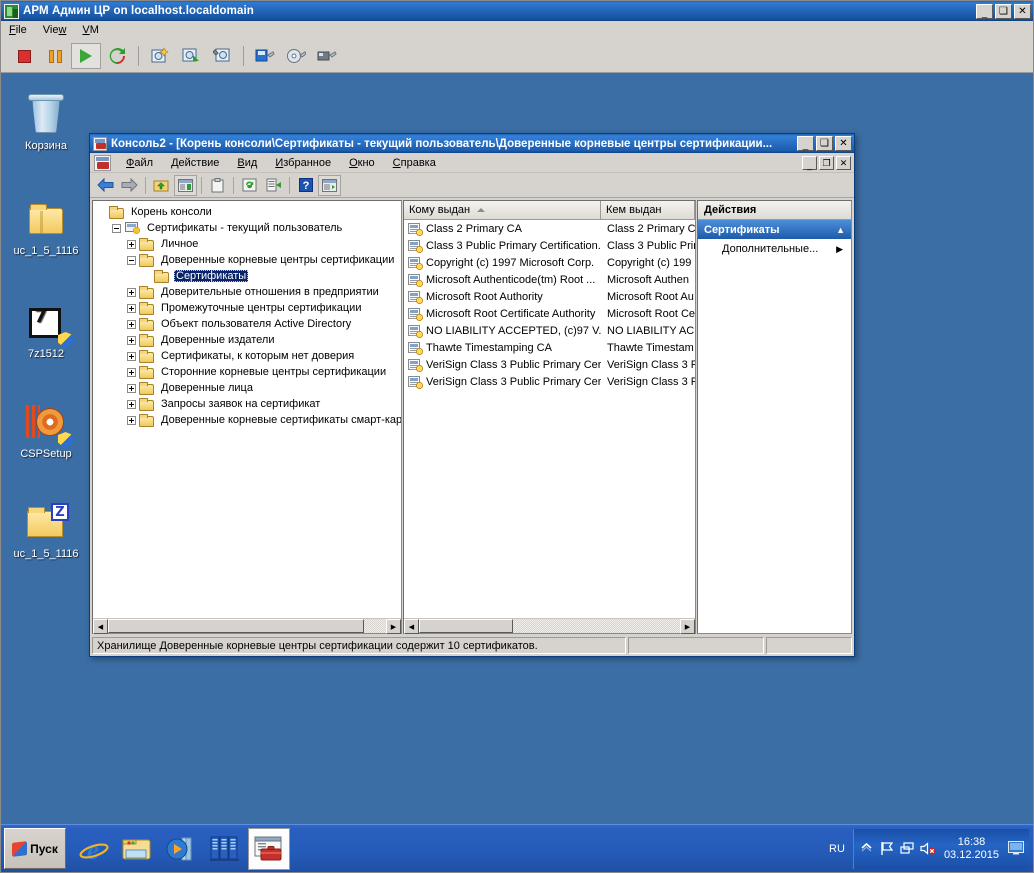 The width and height of the screenshot is (1034, 873). What do you see at coordinates (1022, 11) in the screenshot?
I see `vm-close-button: ✕` at bounding box center [1022, 11].